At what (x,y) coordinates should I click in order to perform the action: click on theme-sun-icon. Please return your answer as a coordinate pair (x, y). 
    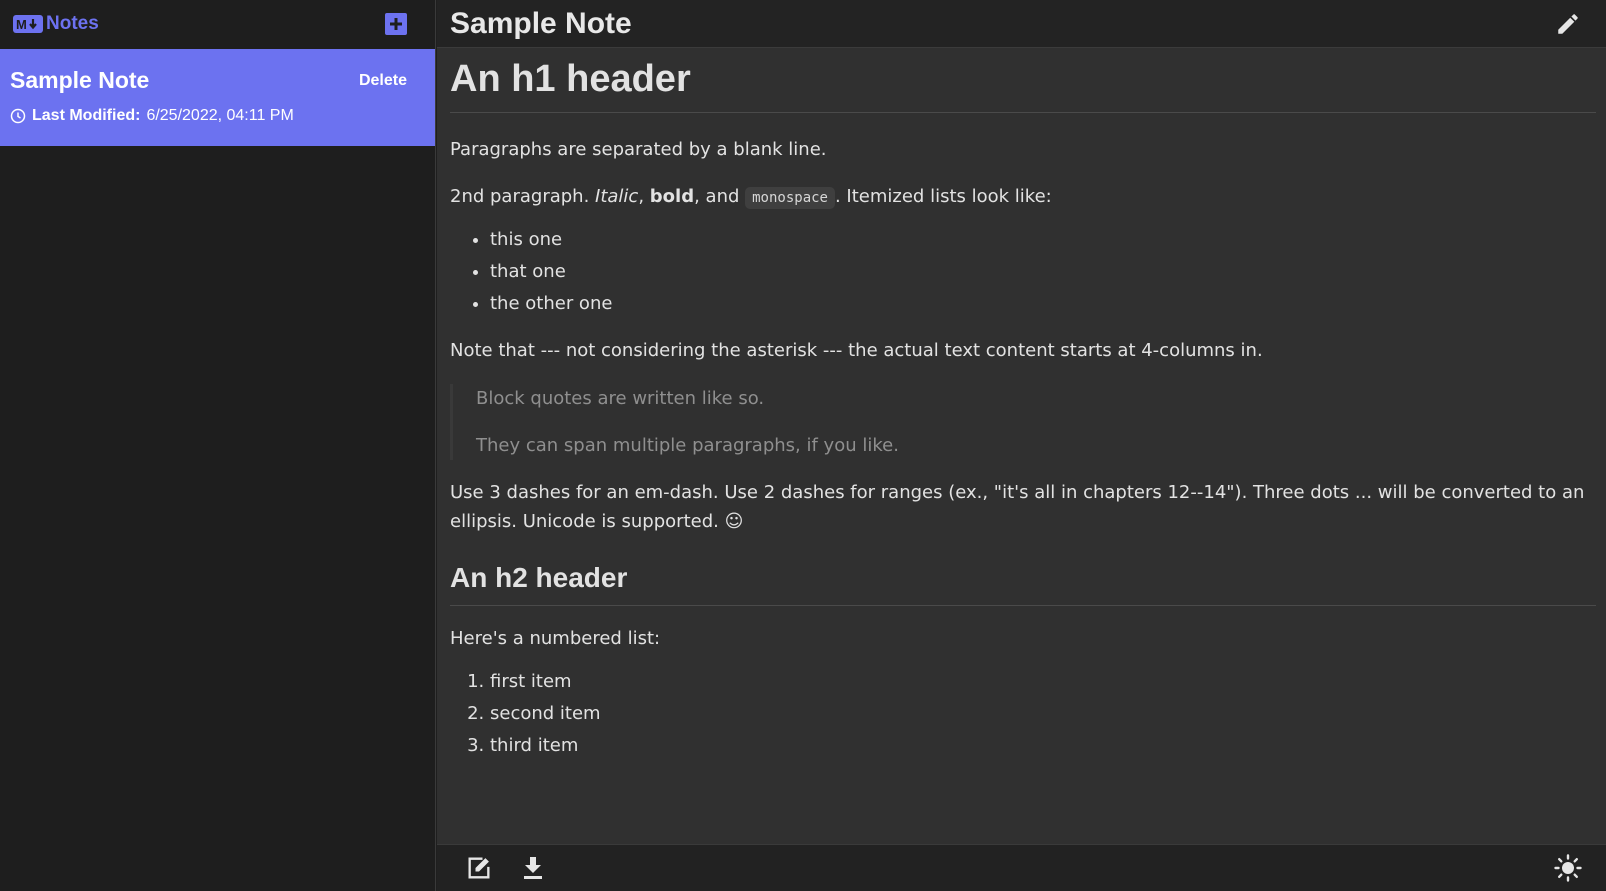
    Looking at the image, I should click on (1568, 868).